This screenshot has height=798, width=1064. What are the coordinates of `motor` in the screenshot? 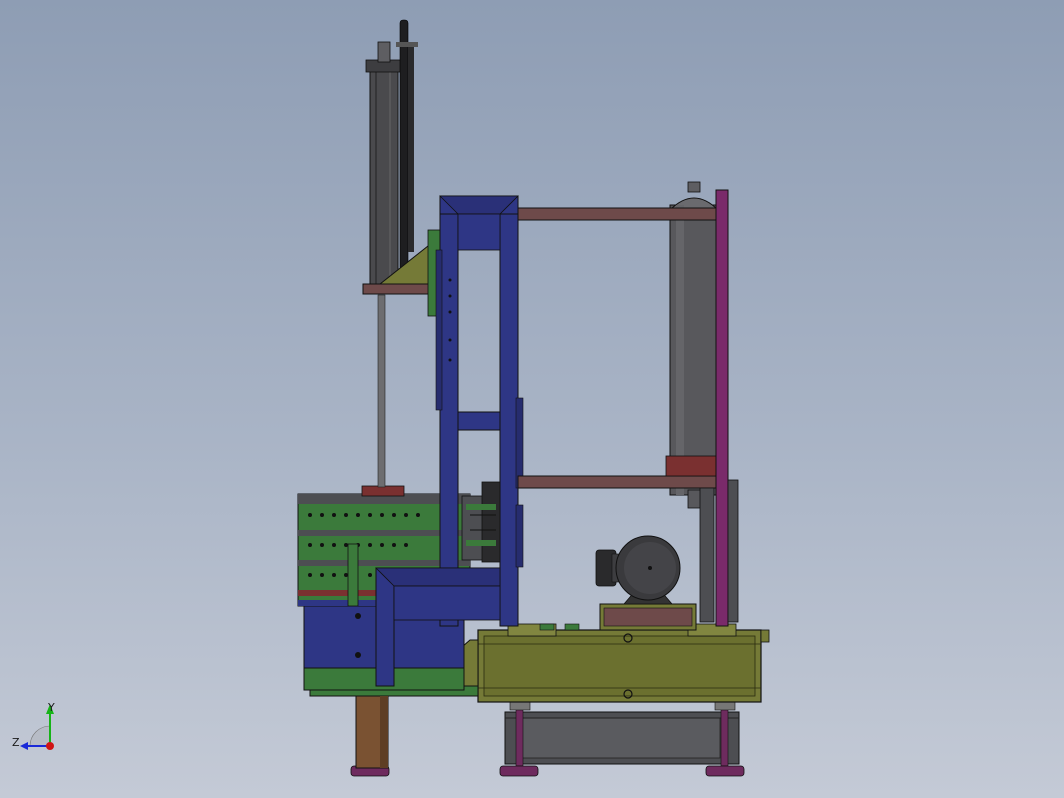 It's located at (646, 583).